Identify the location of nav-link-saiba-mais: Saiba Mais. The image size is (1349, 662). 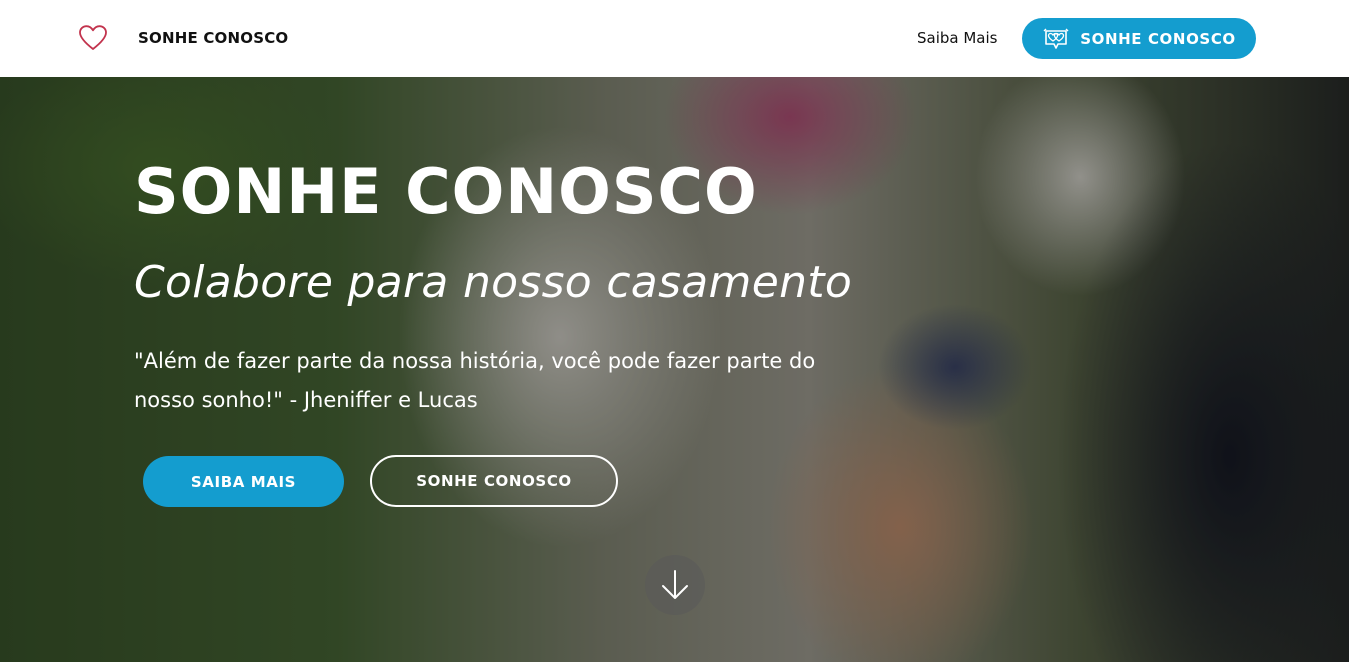
(957, 38).